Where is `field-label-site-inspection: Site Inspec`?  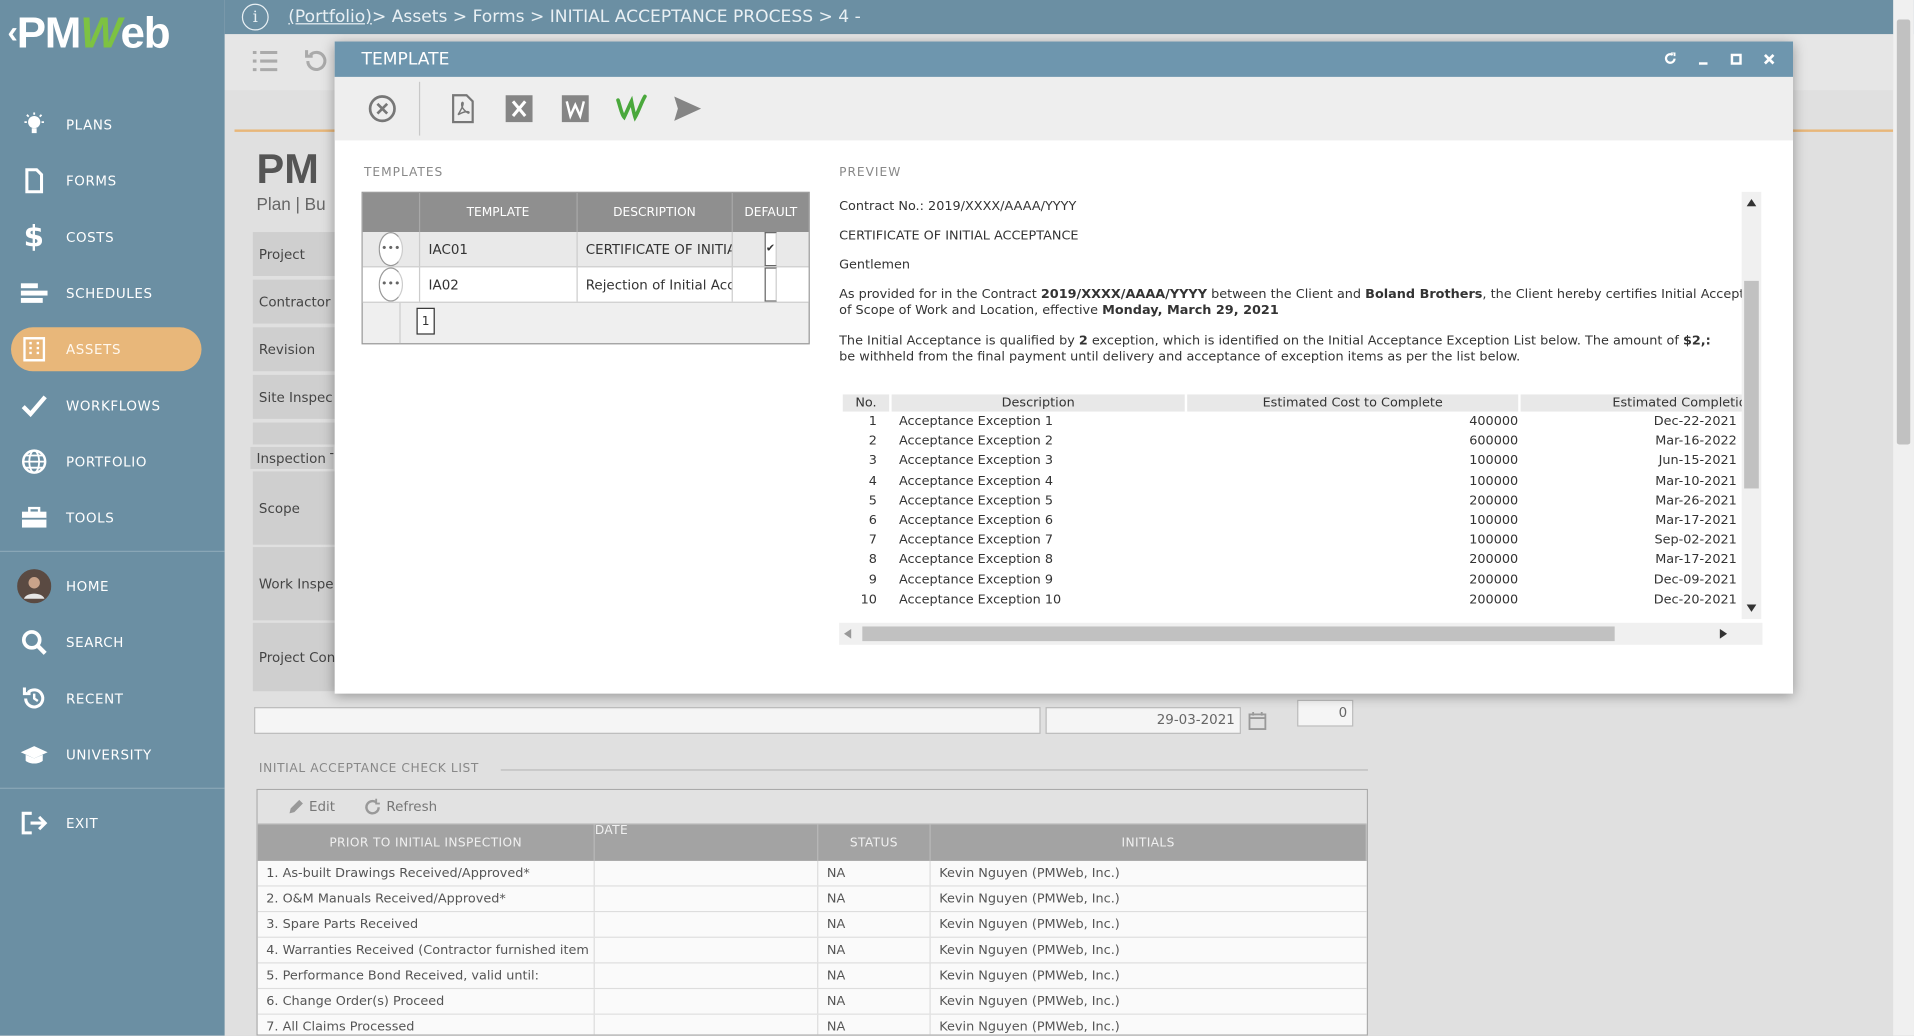
field-label-site-inspection: Site Inspec is located at coordinates (294, 396).